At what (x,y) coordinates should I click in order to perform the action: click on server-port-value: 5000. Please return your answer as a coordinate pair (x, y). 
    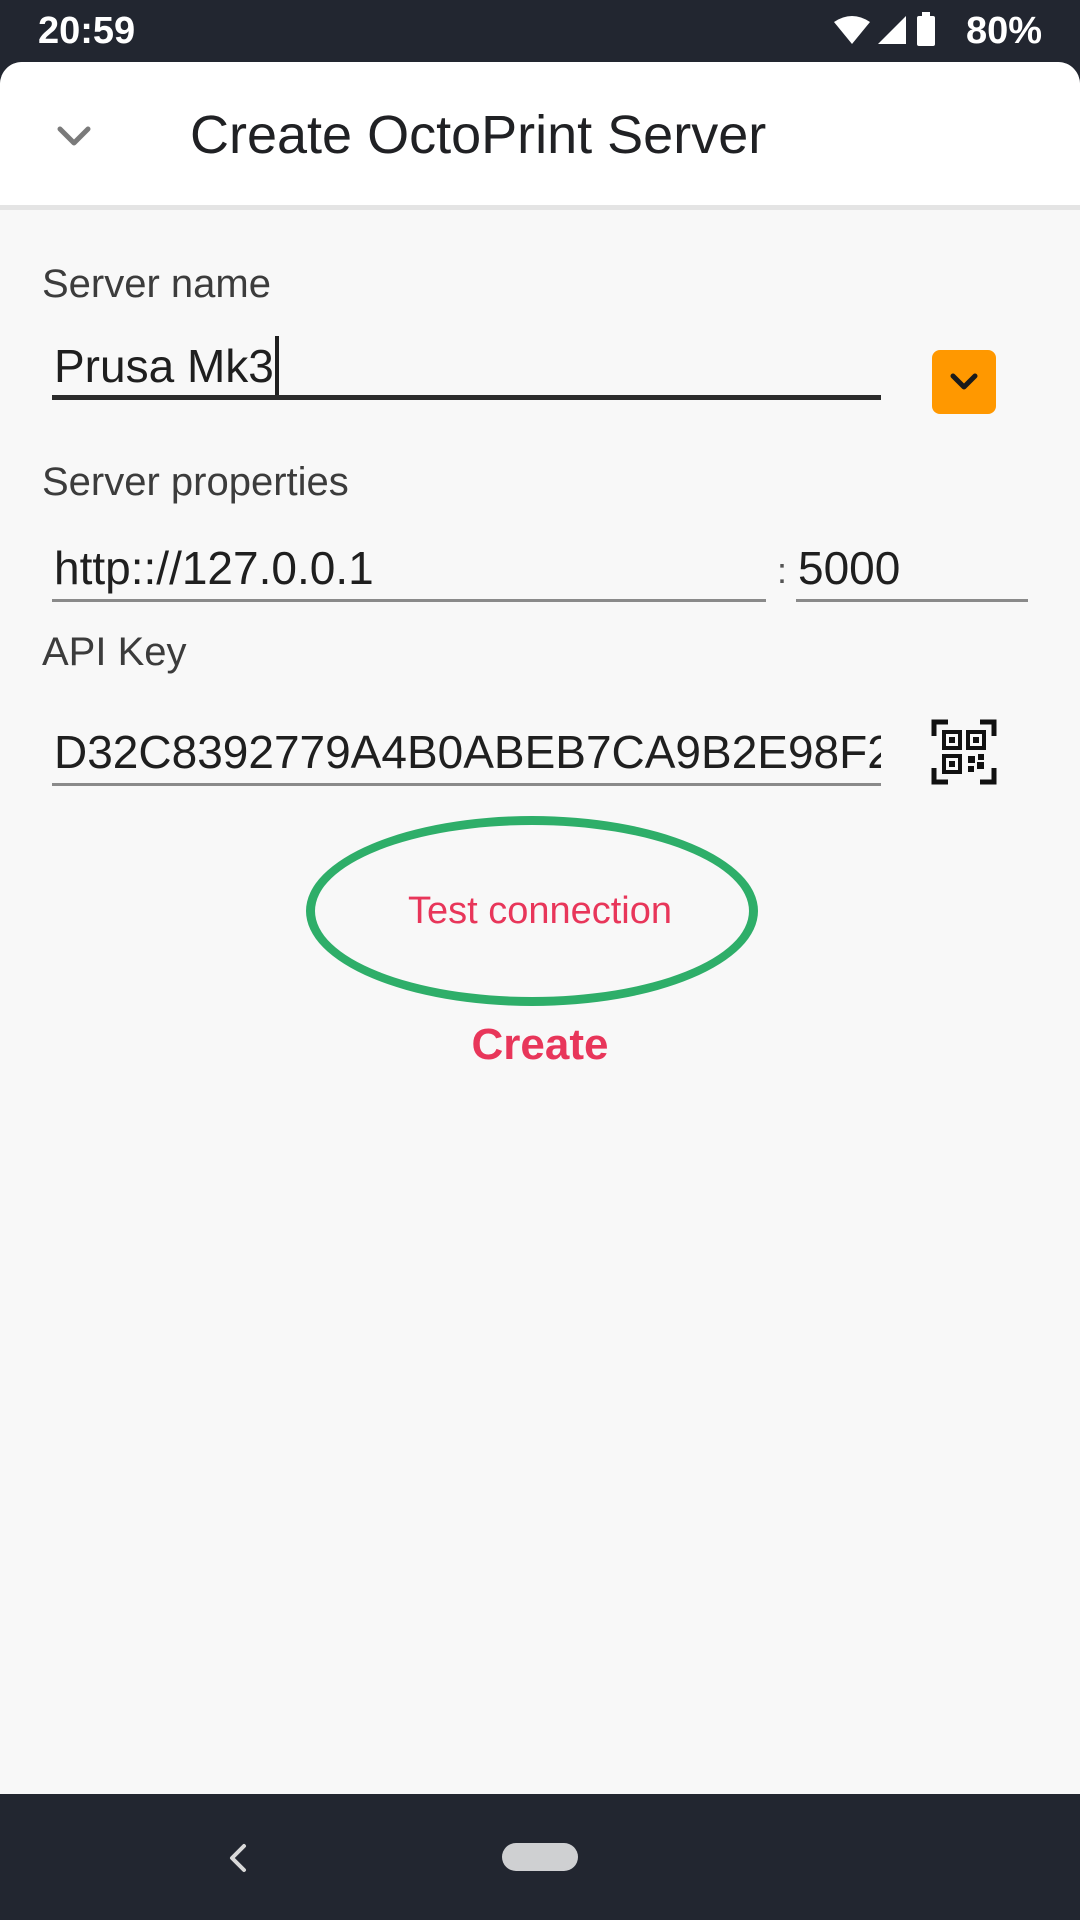
    Looking at the image, I should click on (849, 568).